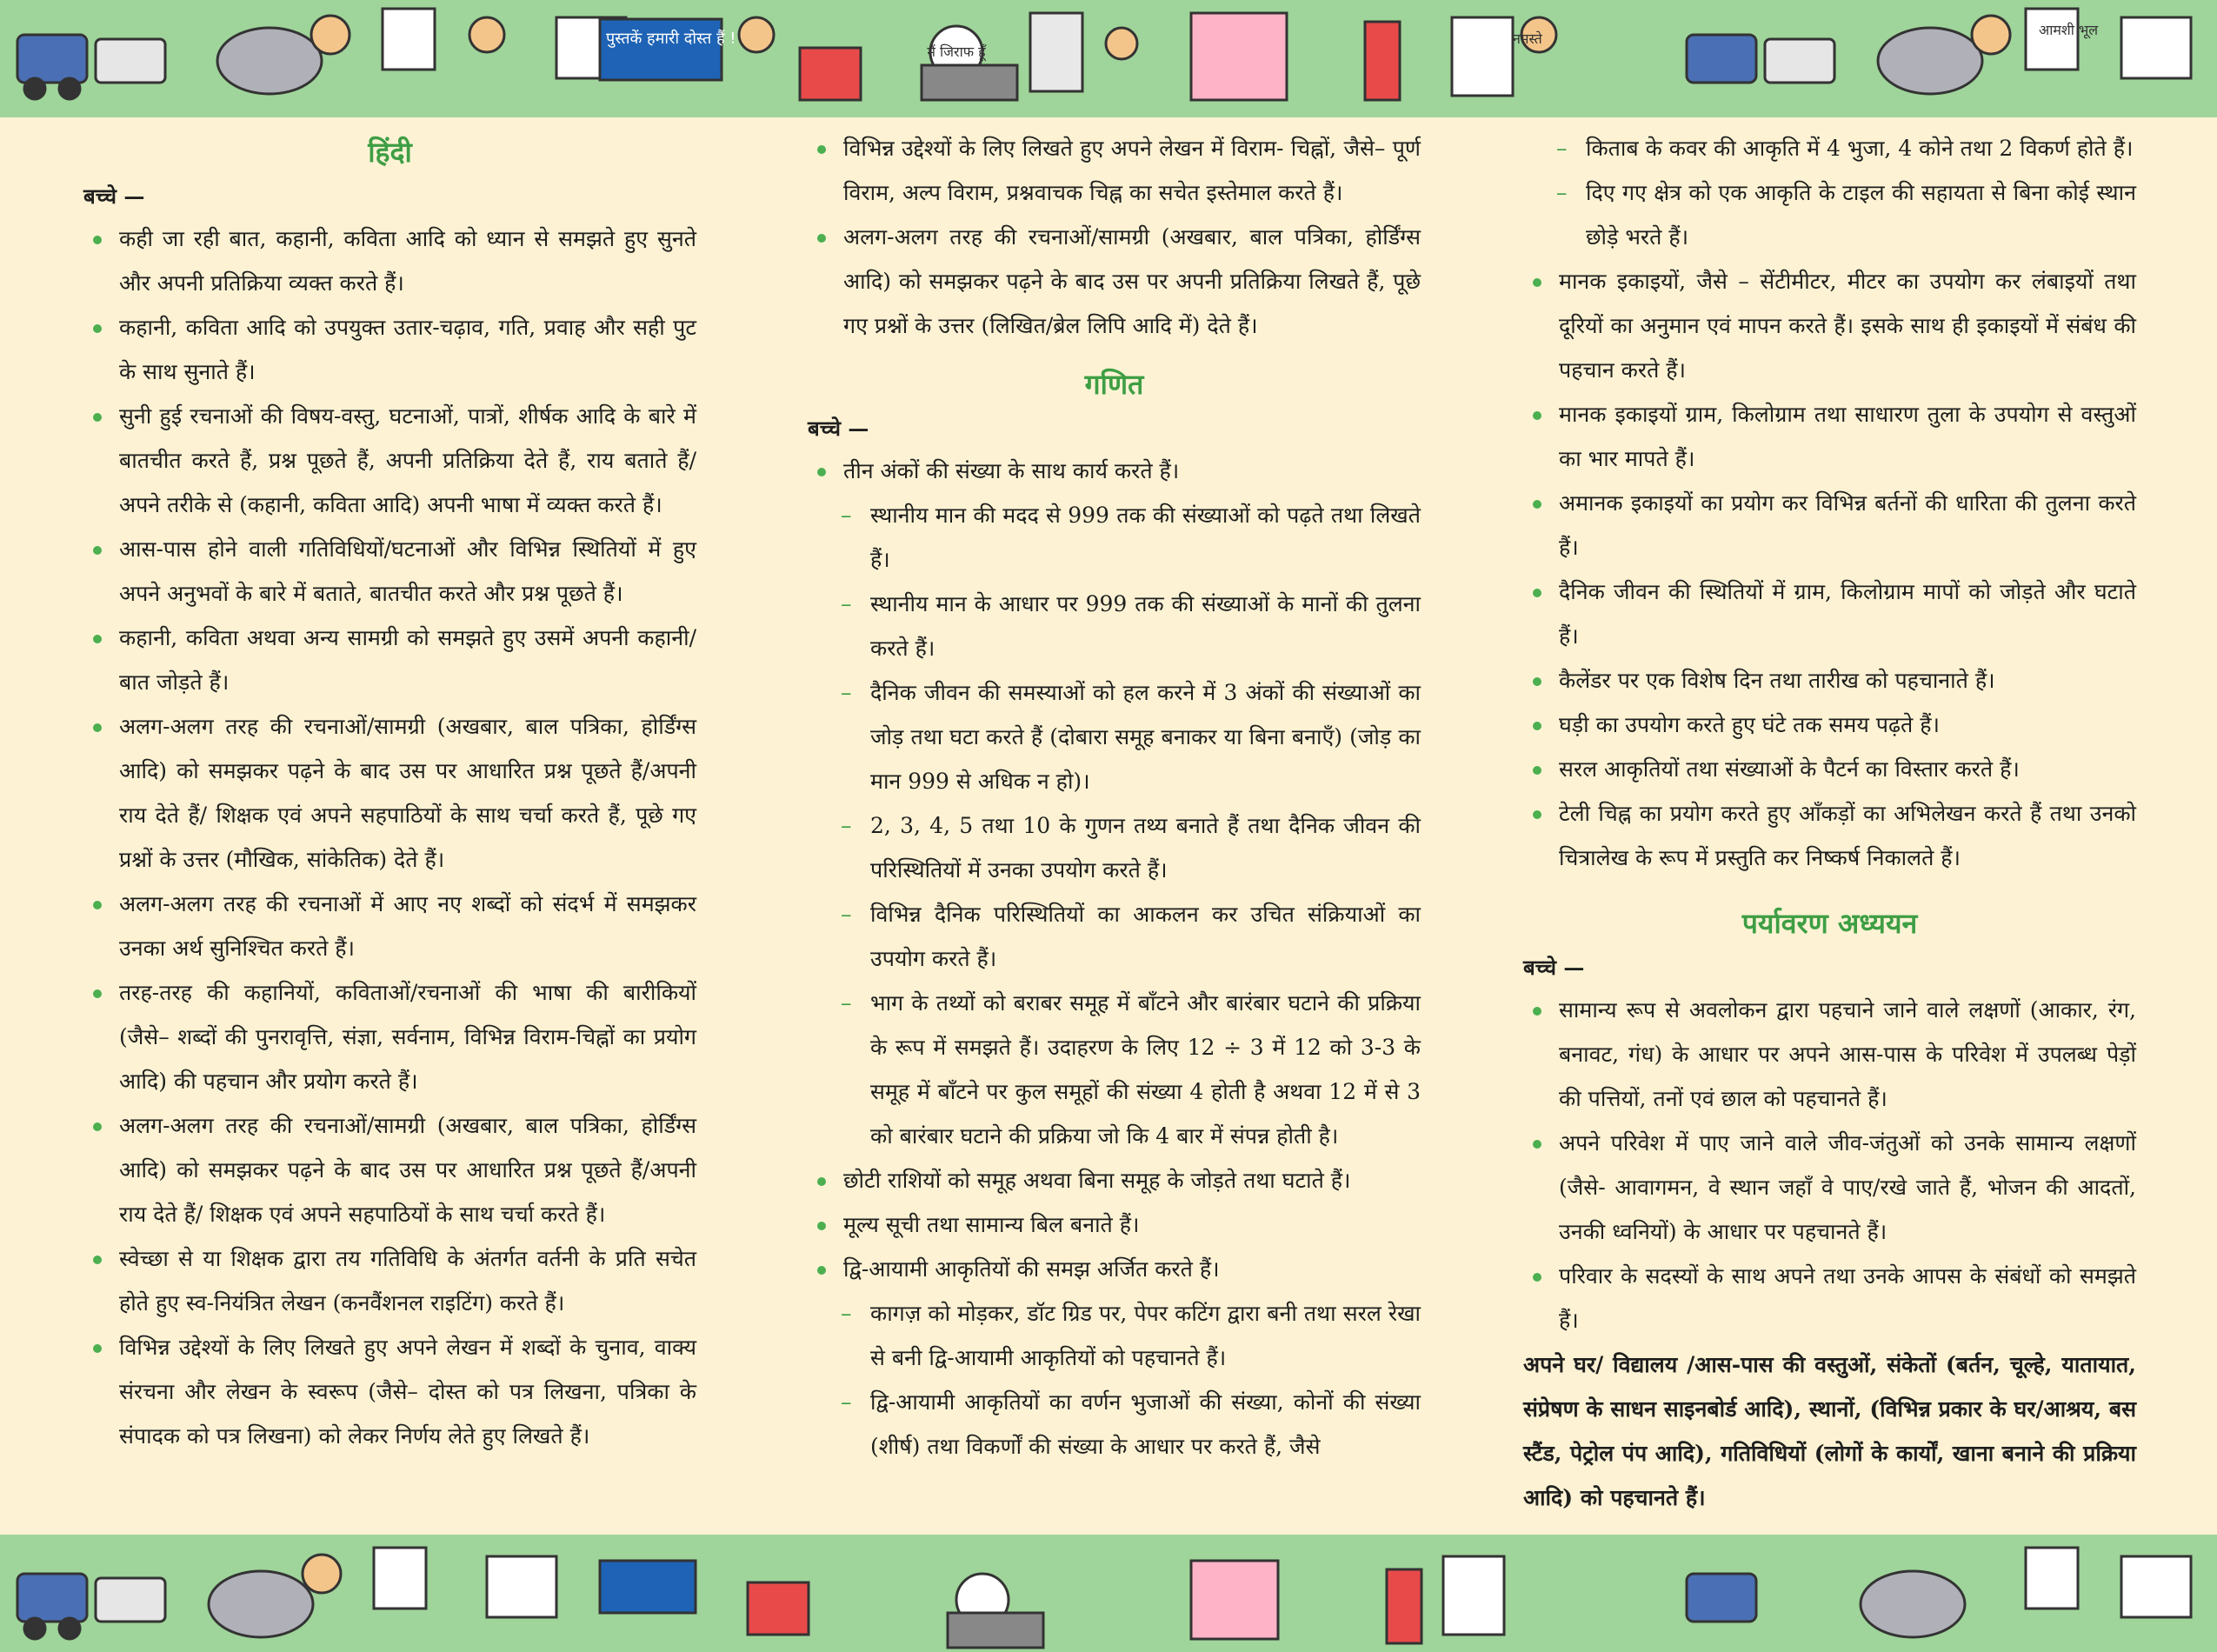 This screenshot has height=1652, width=2217. I want to click on bottom-illustration-band, so click(1108, 1593).